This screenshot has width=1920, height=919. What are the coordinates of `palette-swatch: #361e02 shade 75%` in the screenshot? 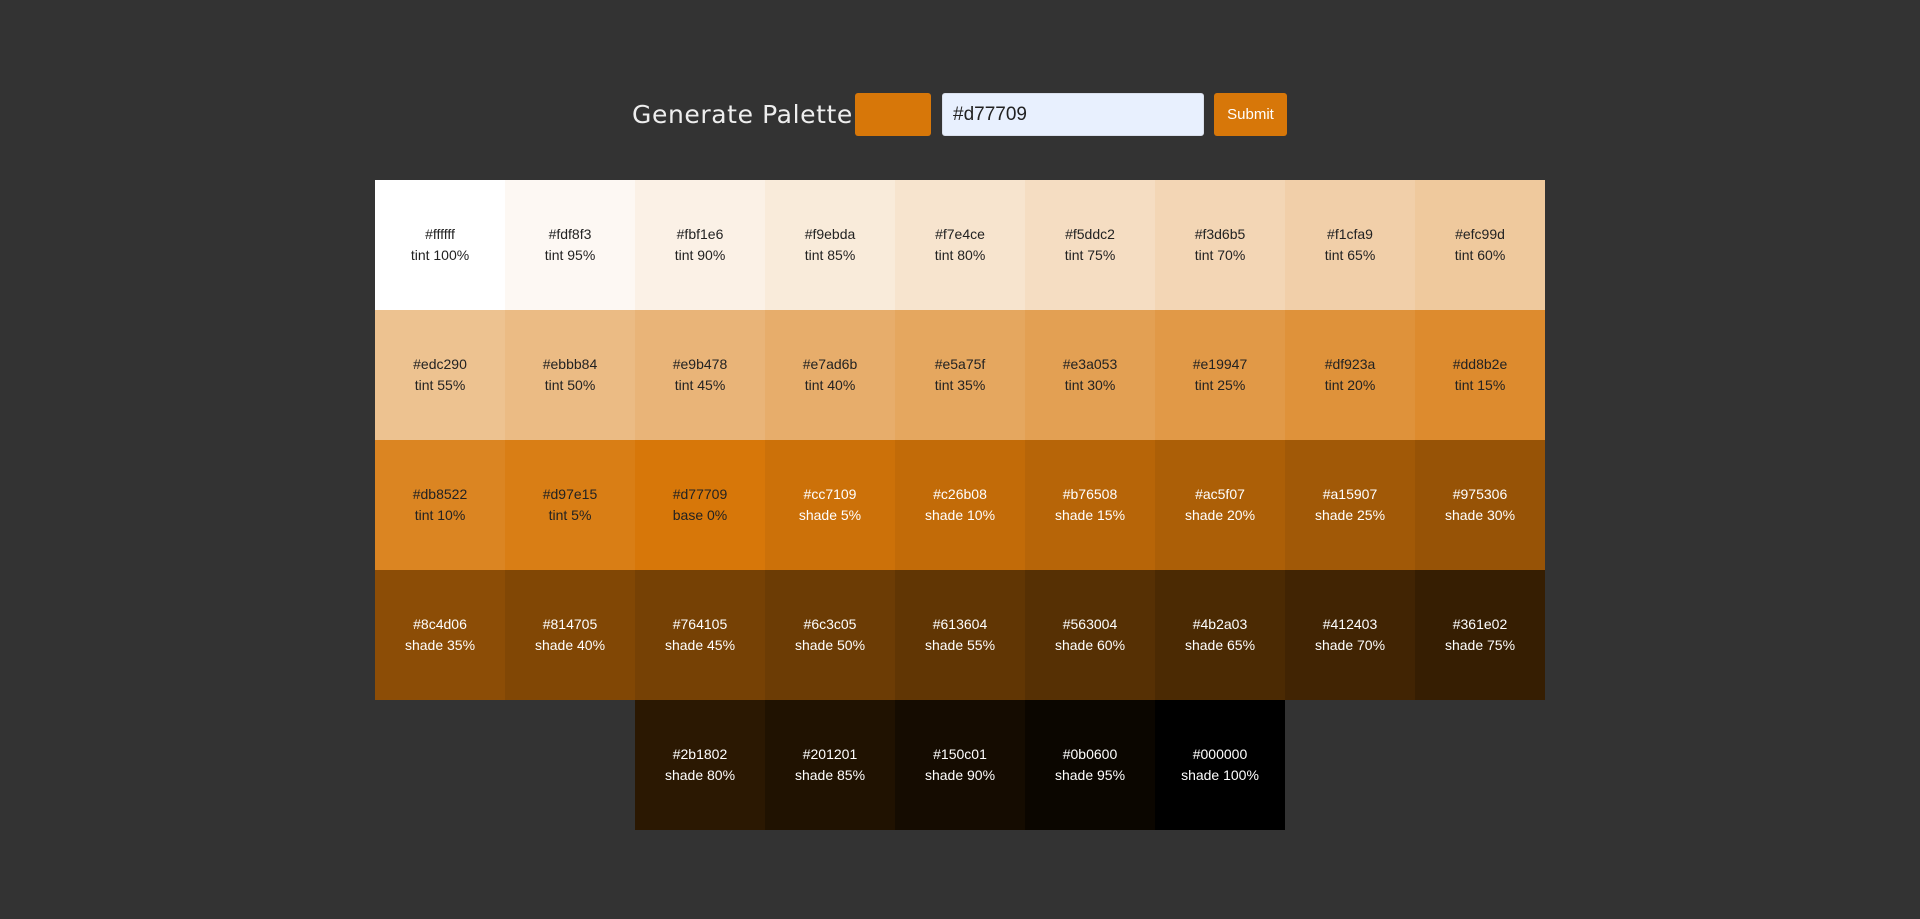 It's located at (1480, 635).